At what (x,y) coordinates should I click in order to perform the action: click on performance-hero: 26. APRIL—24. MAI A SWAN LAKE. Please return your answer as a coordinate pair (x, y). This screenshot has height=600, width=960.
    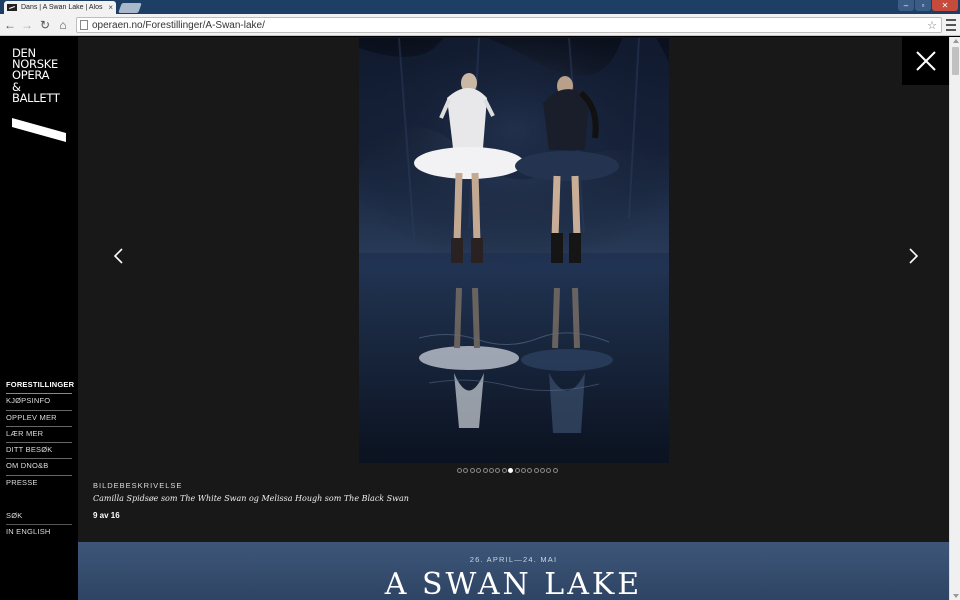
    Looking at the image, I should click on (513, 571).